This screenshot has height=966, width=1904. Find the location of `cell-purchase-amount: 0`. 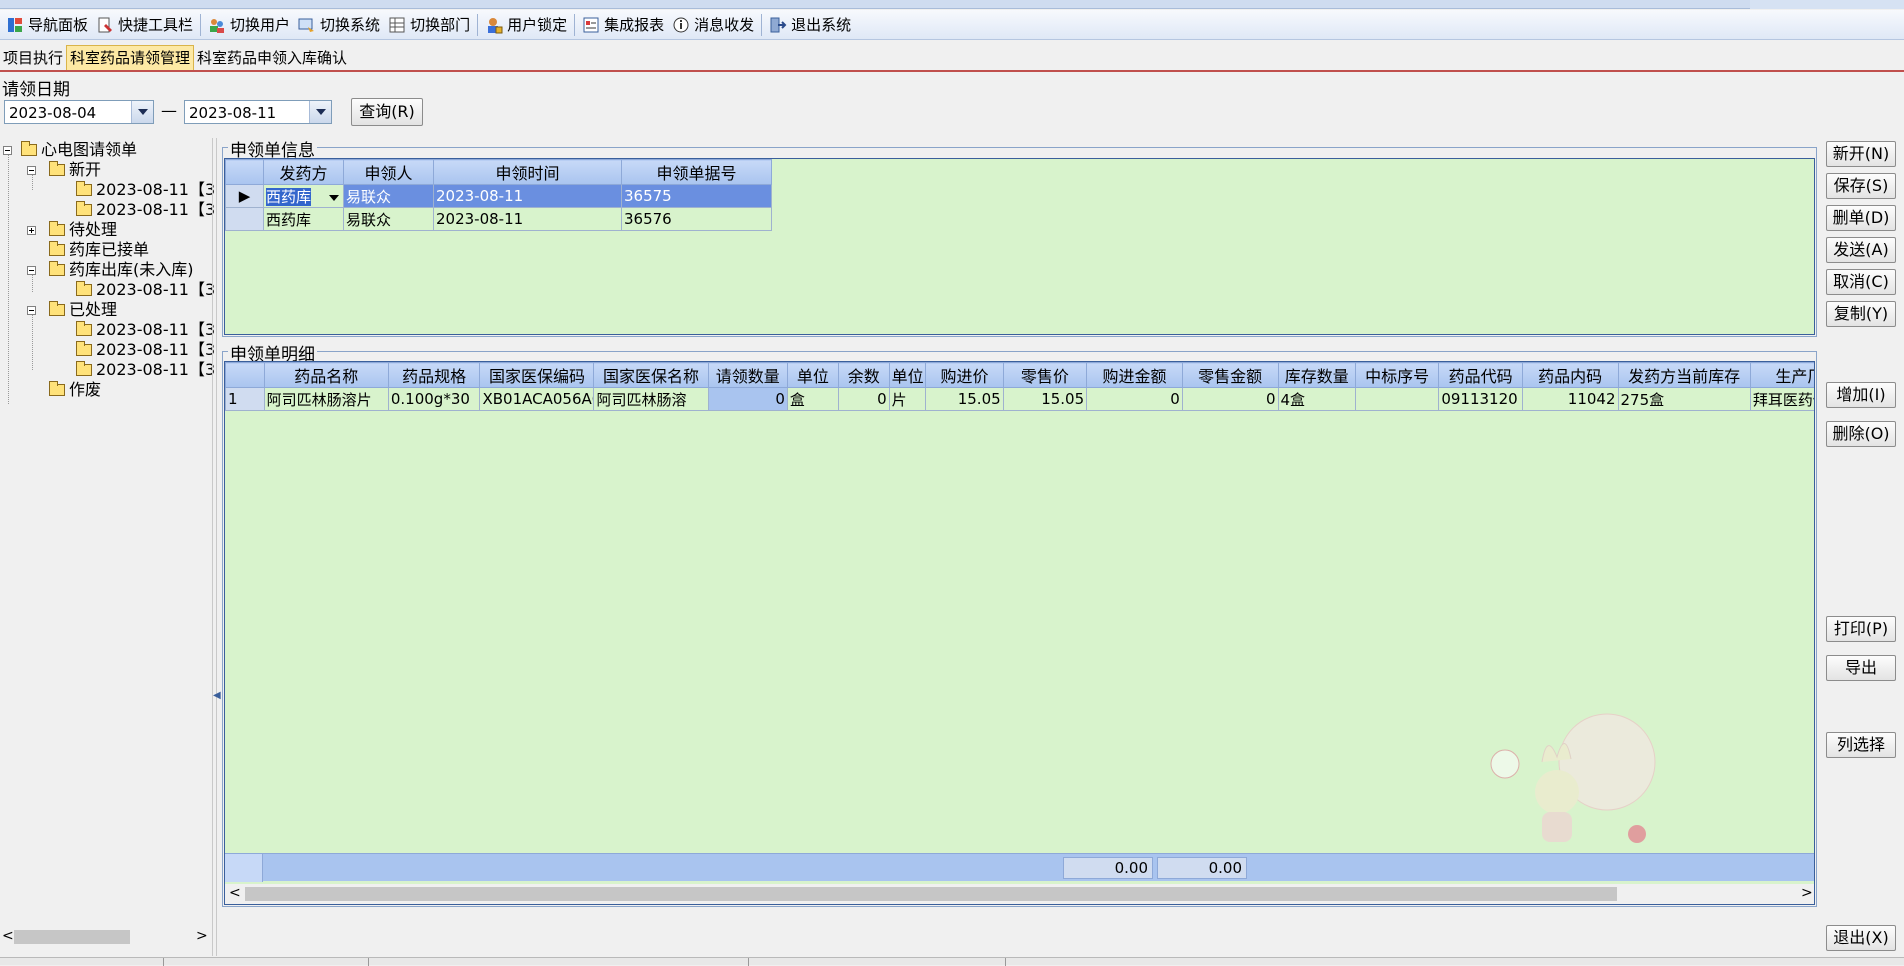

cell-purchase-amount: 0 is located at coordinates (1134, 399).